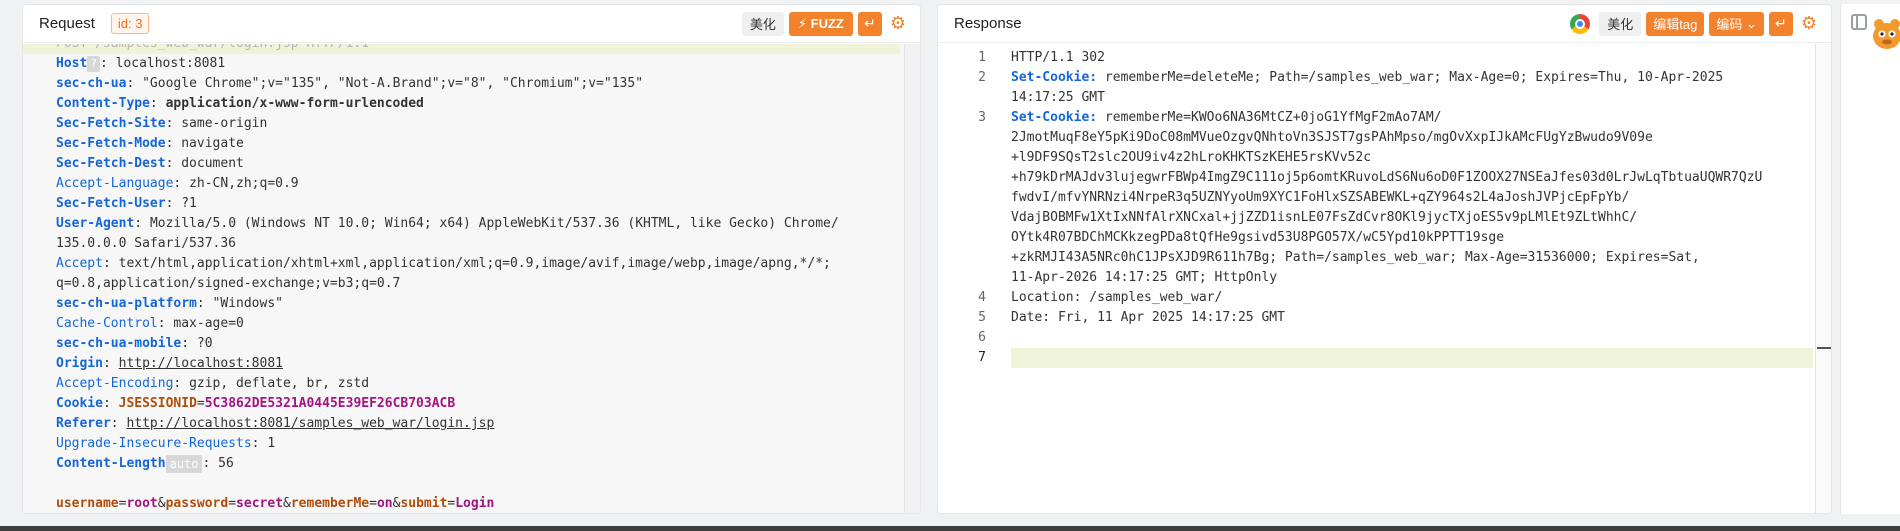 The height and width of the screenshot is (531, 1900). Describe the element at coordinates (982, 357) in the screenshot. I see `line-number: 7` at that location.